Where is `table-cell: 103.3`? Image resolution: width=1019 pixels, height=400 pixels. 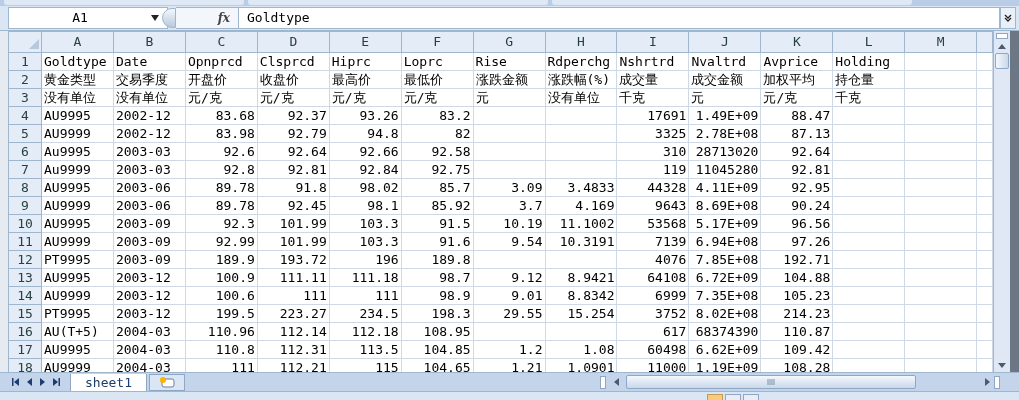 table-cell: 103.3 is located at coordinates (365, 241).